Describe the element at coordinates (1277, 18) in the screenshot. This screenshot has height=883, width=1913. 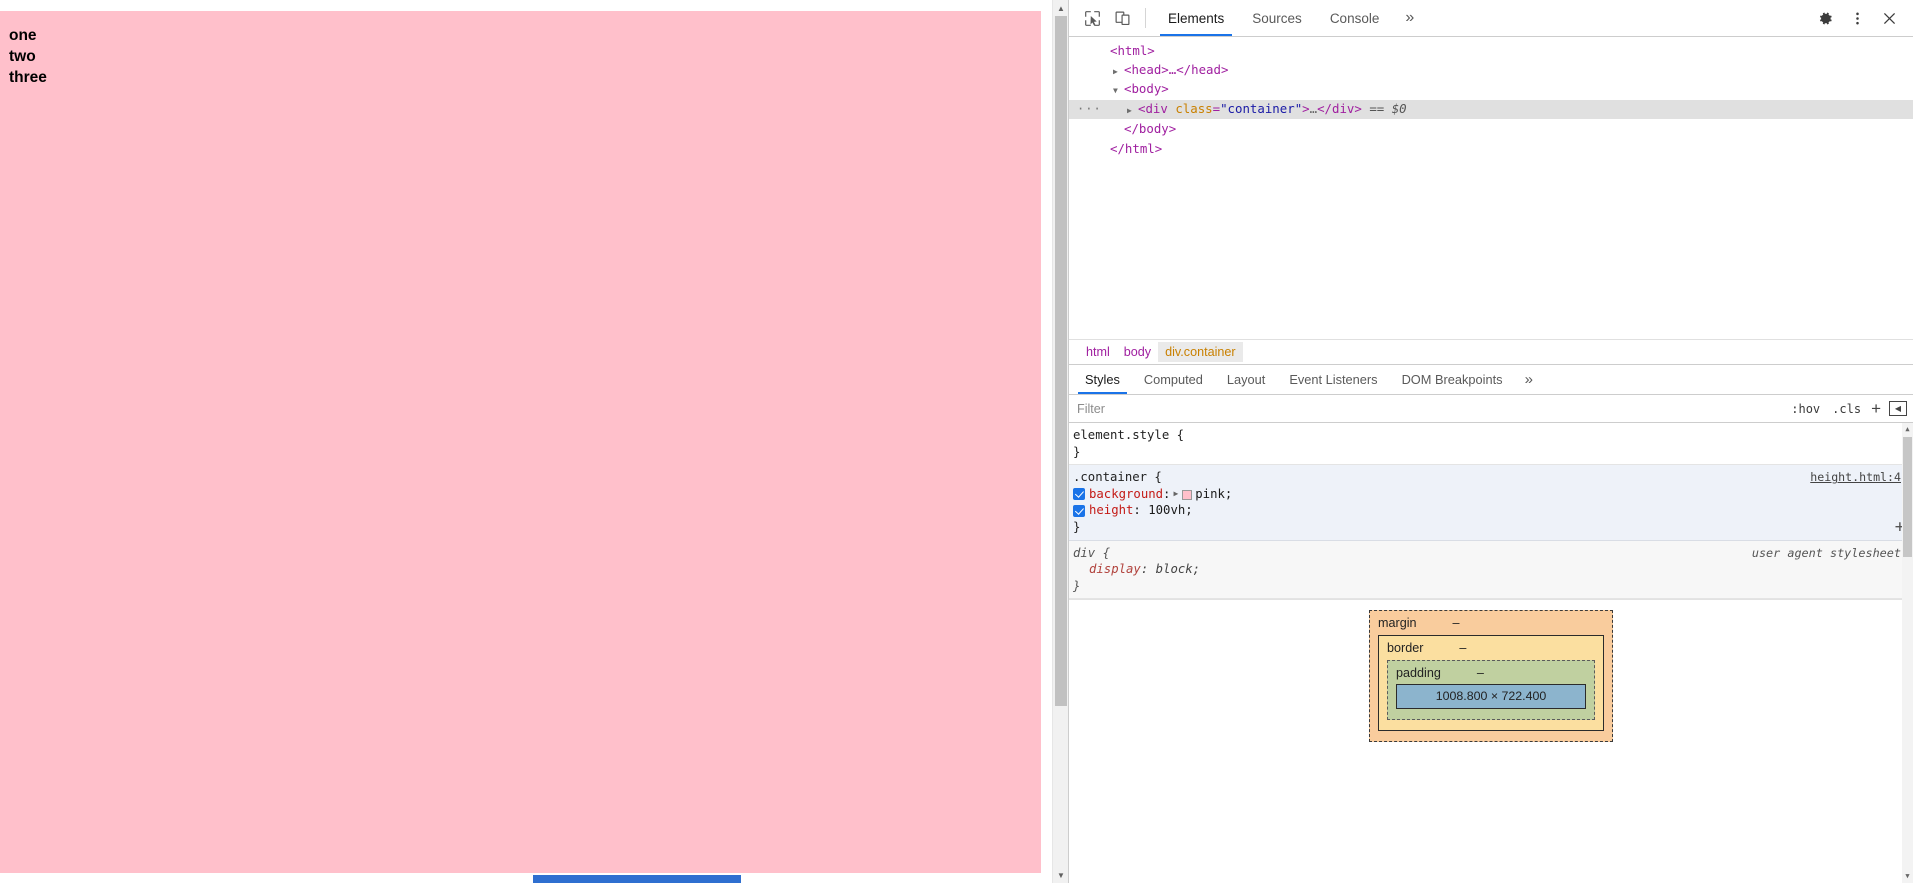
I see `tab-sources: Sources` at that location.